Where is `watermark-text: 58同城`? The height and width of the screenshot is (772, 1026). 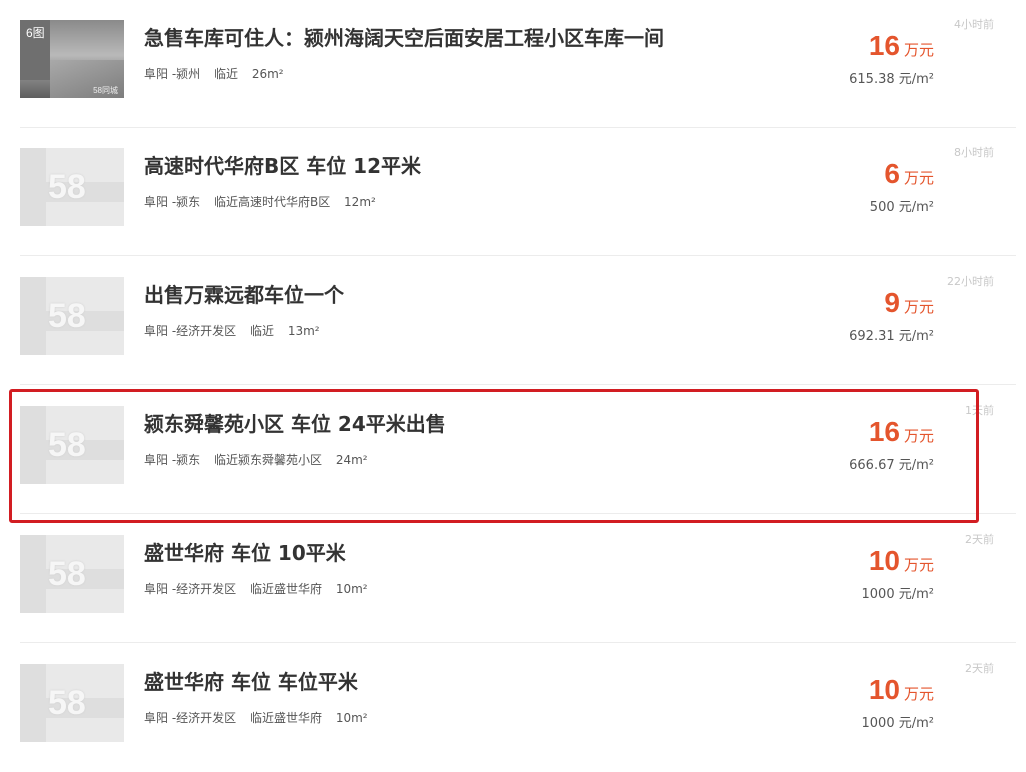
watermark-text: 58同城 is located at coordinates (105, 90).